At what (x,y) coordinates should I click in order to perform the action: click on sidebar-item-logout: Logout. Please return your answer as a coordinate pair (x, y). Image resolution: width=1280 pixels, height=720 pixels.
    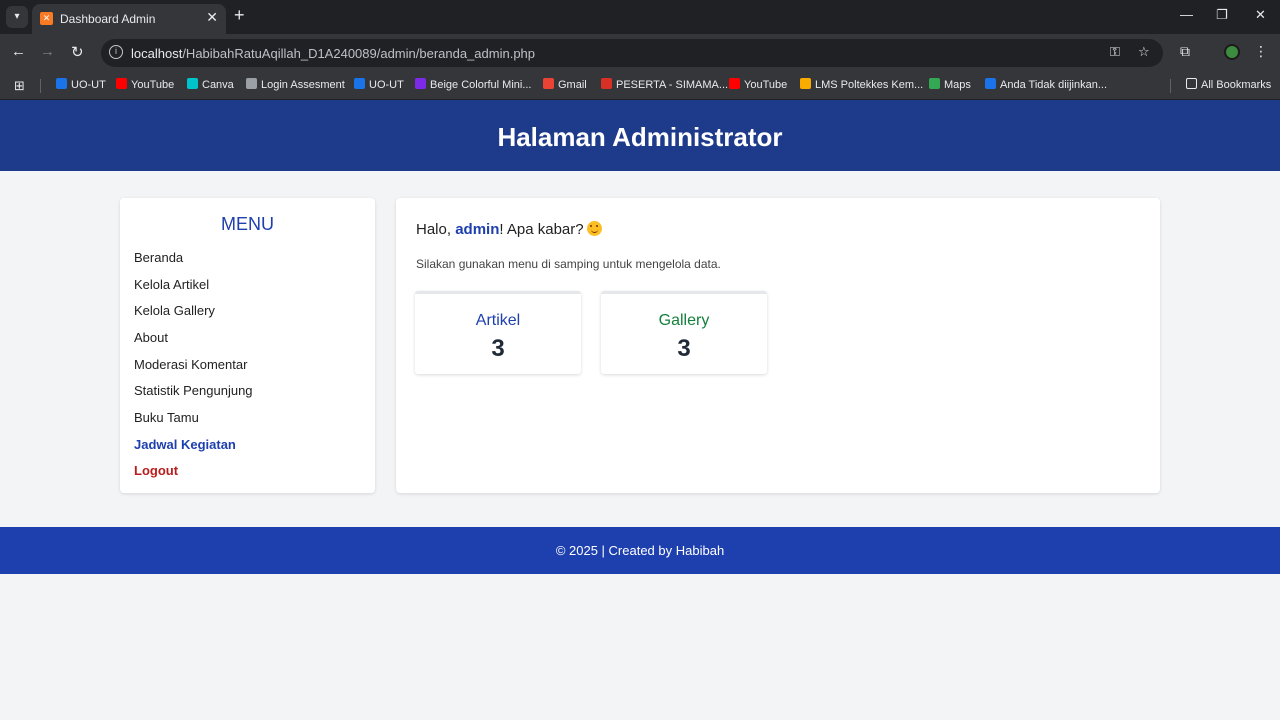
    Looking at the image, I should click on (156, 470).